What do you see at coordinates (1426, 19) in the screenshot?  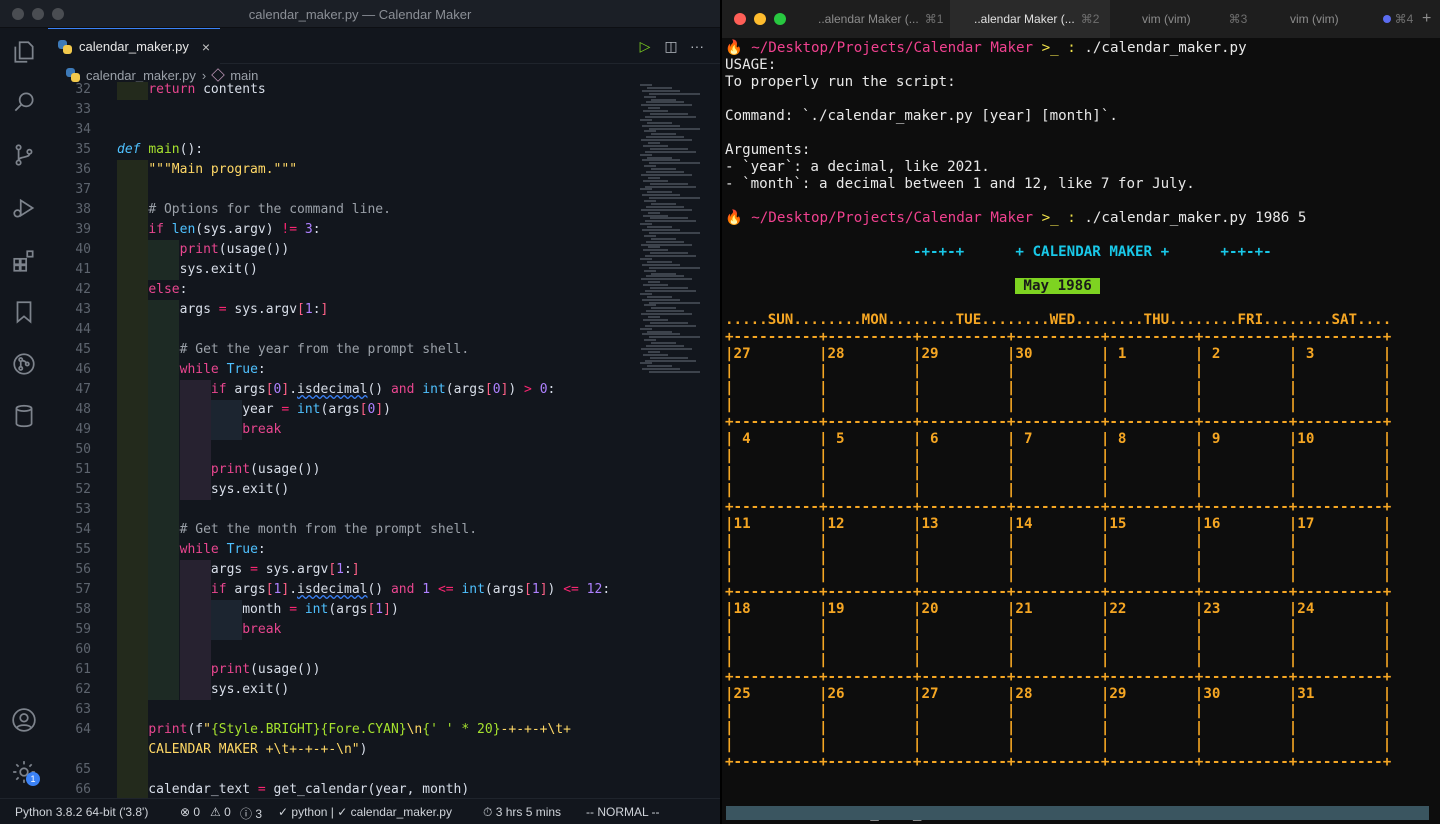 I see `new-tab-icon: +` at bounding box center [1426, 19].